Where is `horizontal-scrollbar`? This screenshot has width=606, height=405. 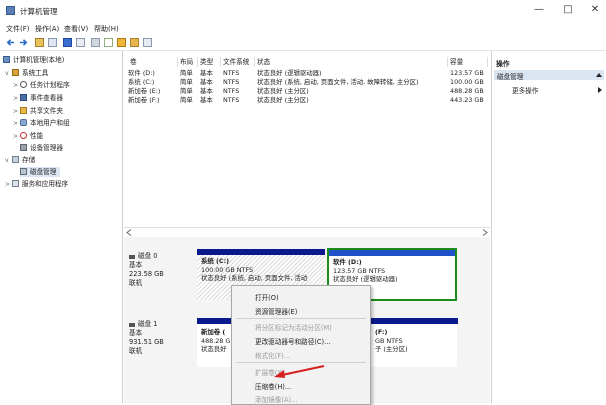 horizontal-scrollbar is located at coordinates (307, 232).